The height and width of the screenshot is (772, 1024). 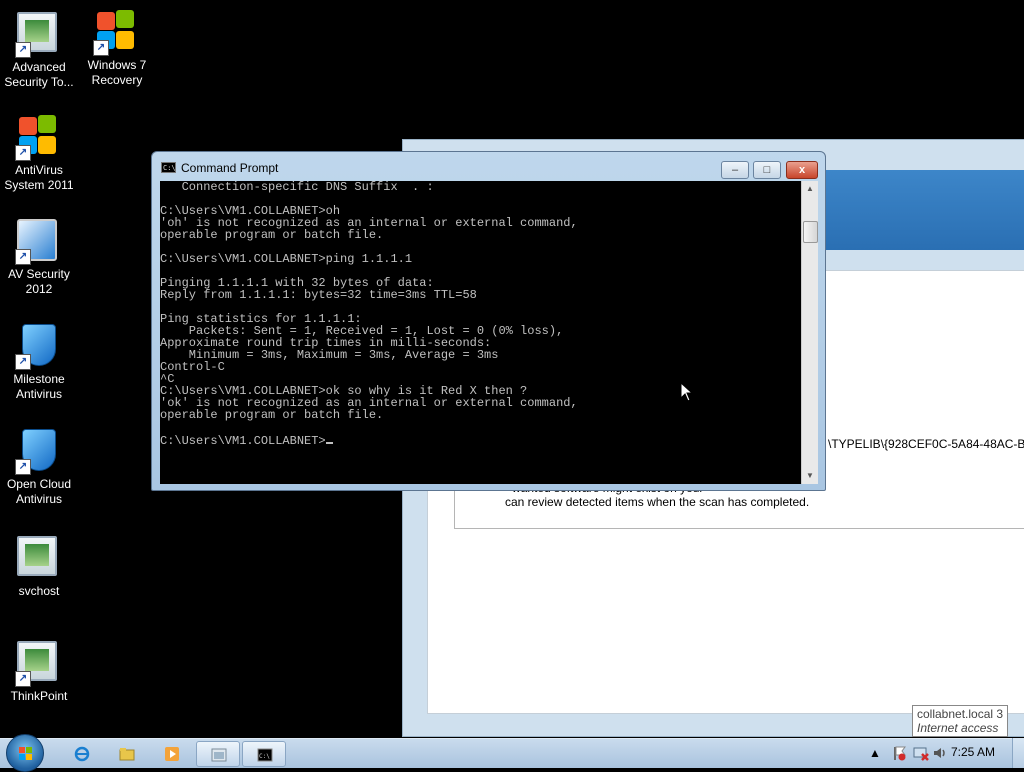 What do you see at coordinates (488, 166) in the screenshot?
I see `cmd-titlebar: C:\ Command Prompt – □ x` at bounding box center [488, 166].